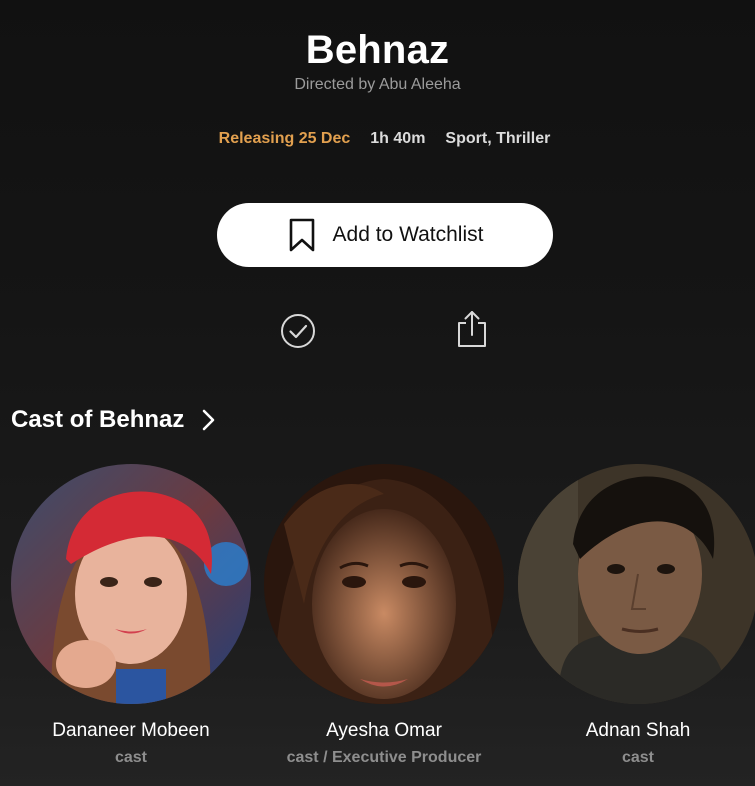 The width and height of the screenshot is (755, 786). I want to click on director-line: Directed by Abu Aleeha, so click(377, 84).